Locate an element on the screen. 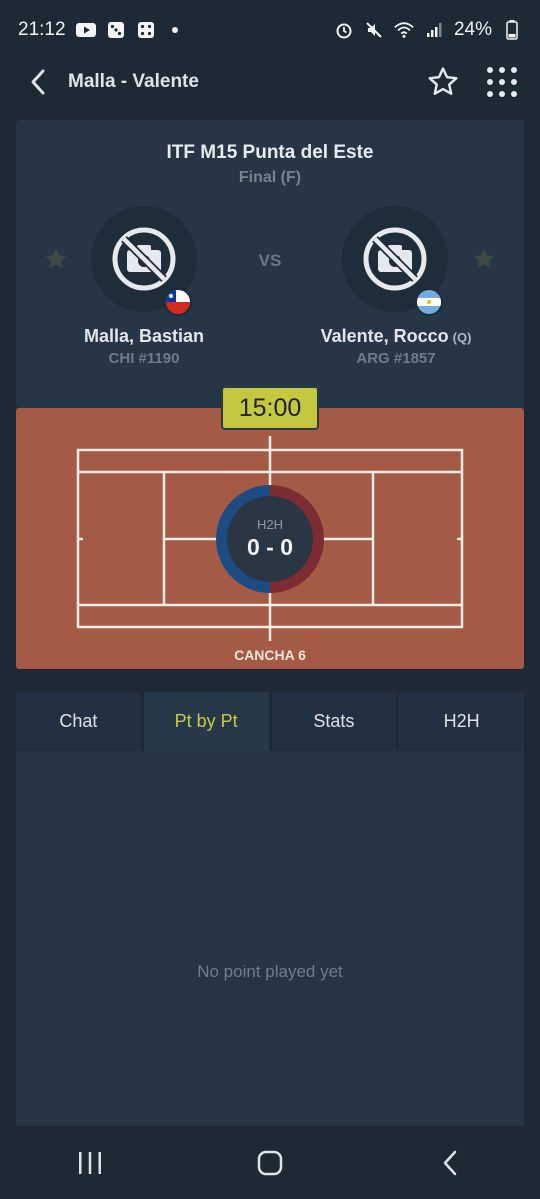  recent-apps-icon is located at coordinates (90, 1162).